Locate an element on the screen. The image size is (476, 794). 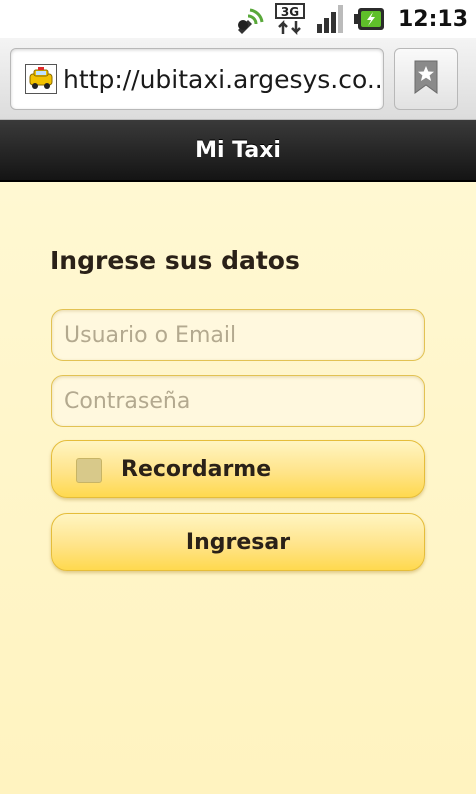
login-button: Ingresar is located at coordinates (238, 542).